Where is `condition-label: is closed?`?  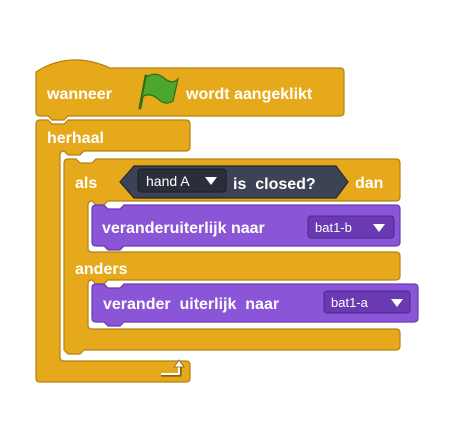 condition-label: is closed? is located at coordinates (274, 184).